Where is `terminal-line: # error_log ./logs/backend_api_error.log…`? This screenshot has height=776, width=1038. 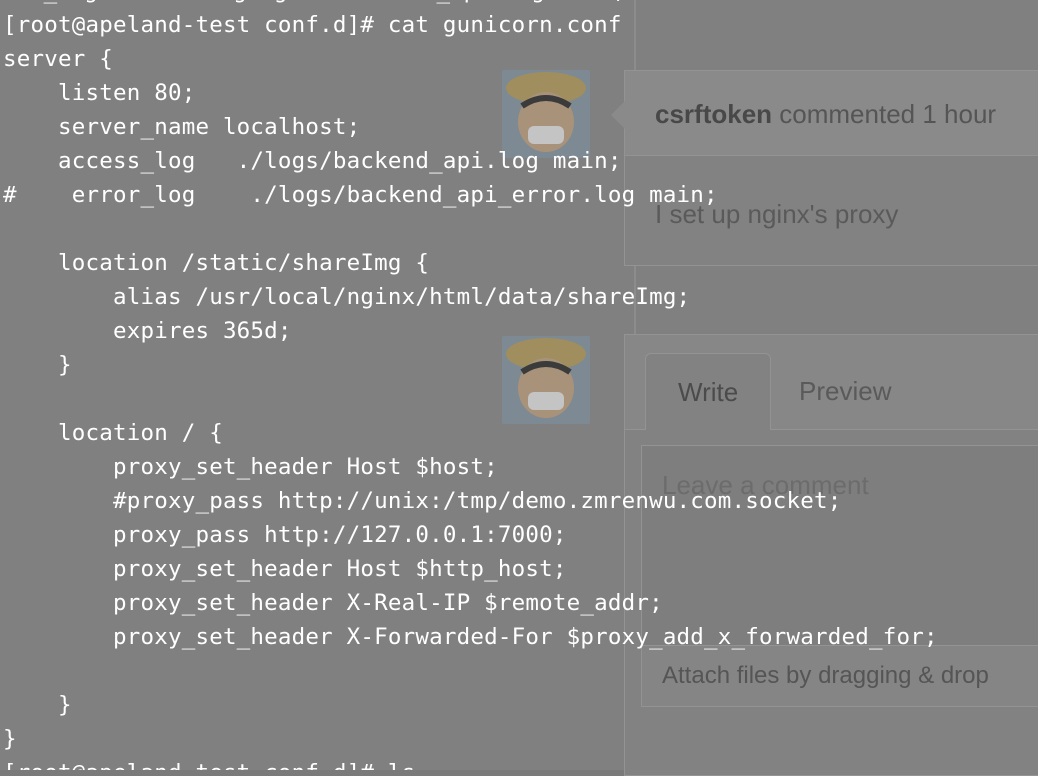
terminal-line: # error_log ./logs/backend_api_error.log… is located at coordinates (360, 195).